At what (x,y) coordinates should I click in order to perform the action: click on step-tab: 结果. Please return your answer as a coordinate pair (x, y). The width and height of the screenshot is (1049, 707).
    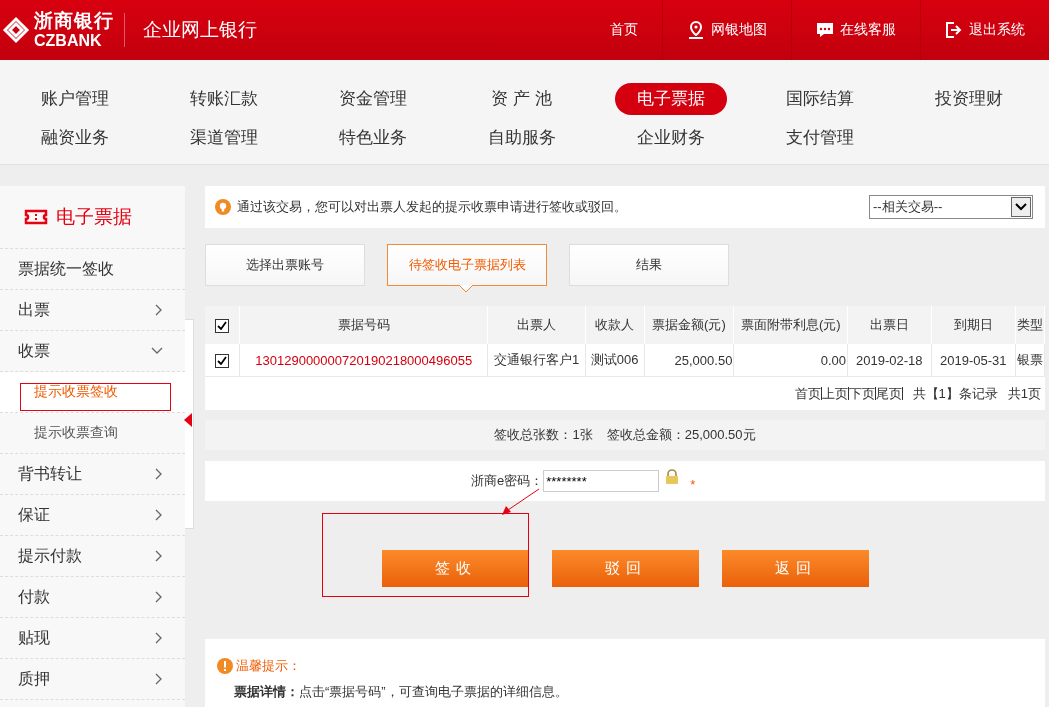
    Looking at the image, I should click on (649, 265).